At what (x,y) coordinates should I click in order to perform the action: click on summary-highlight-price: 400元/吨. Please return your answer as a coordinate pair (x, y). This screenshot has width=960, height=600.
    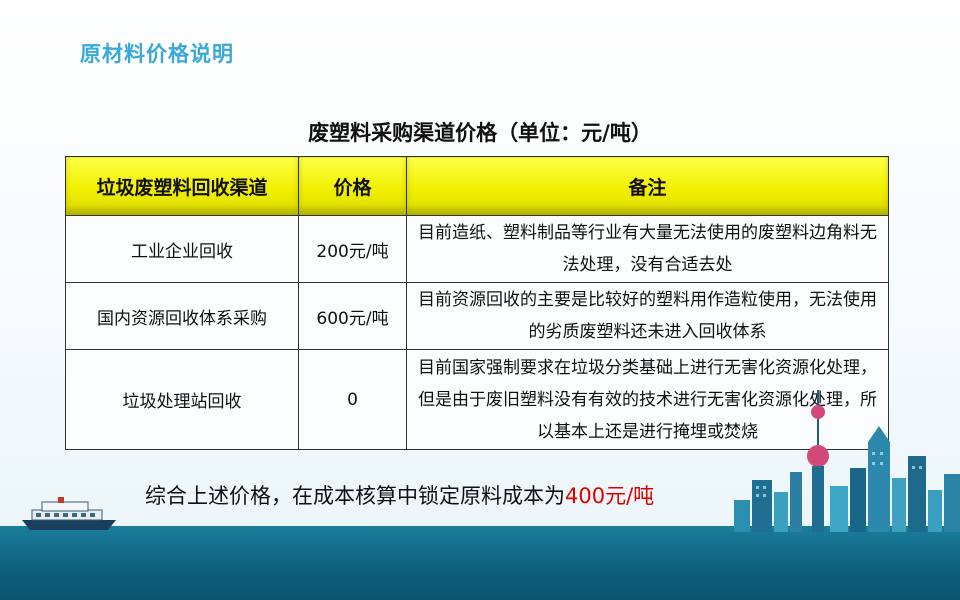
    Looking at the image, I should click on (610, 496).